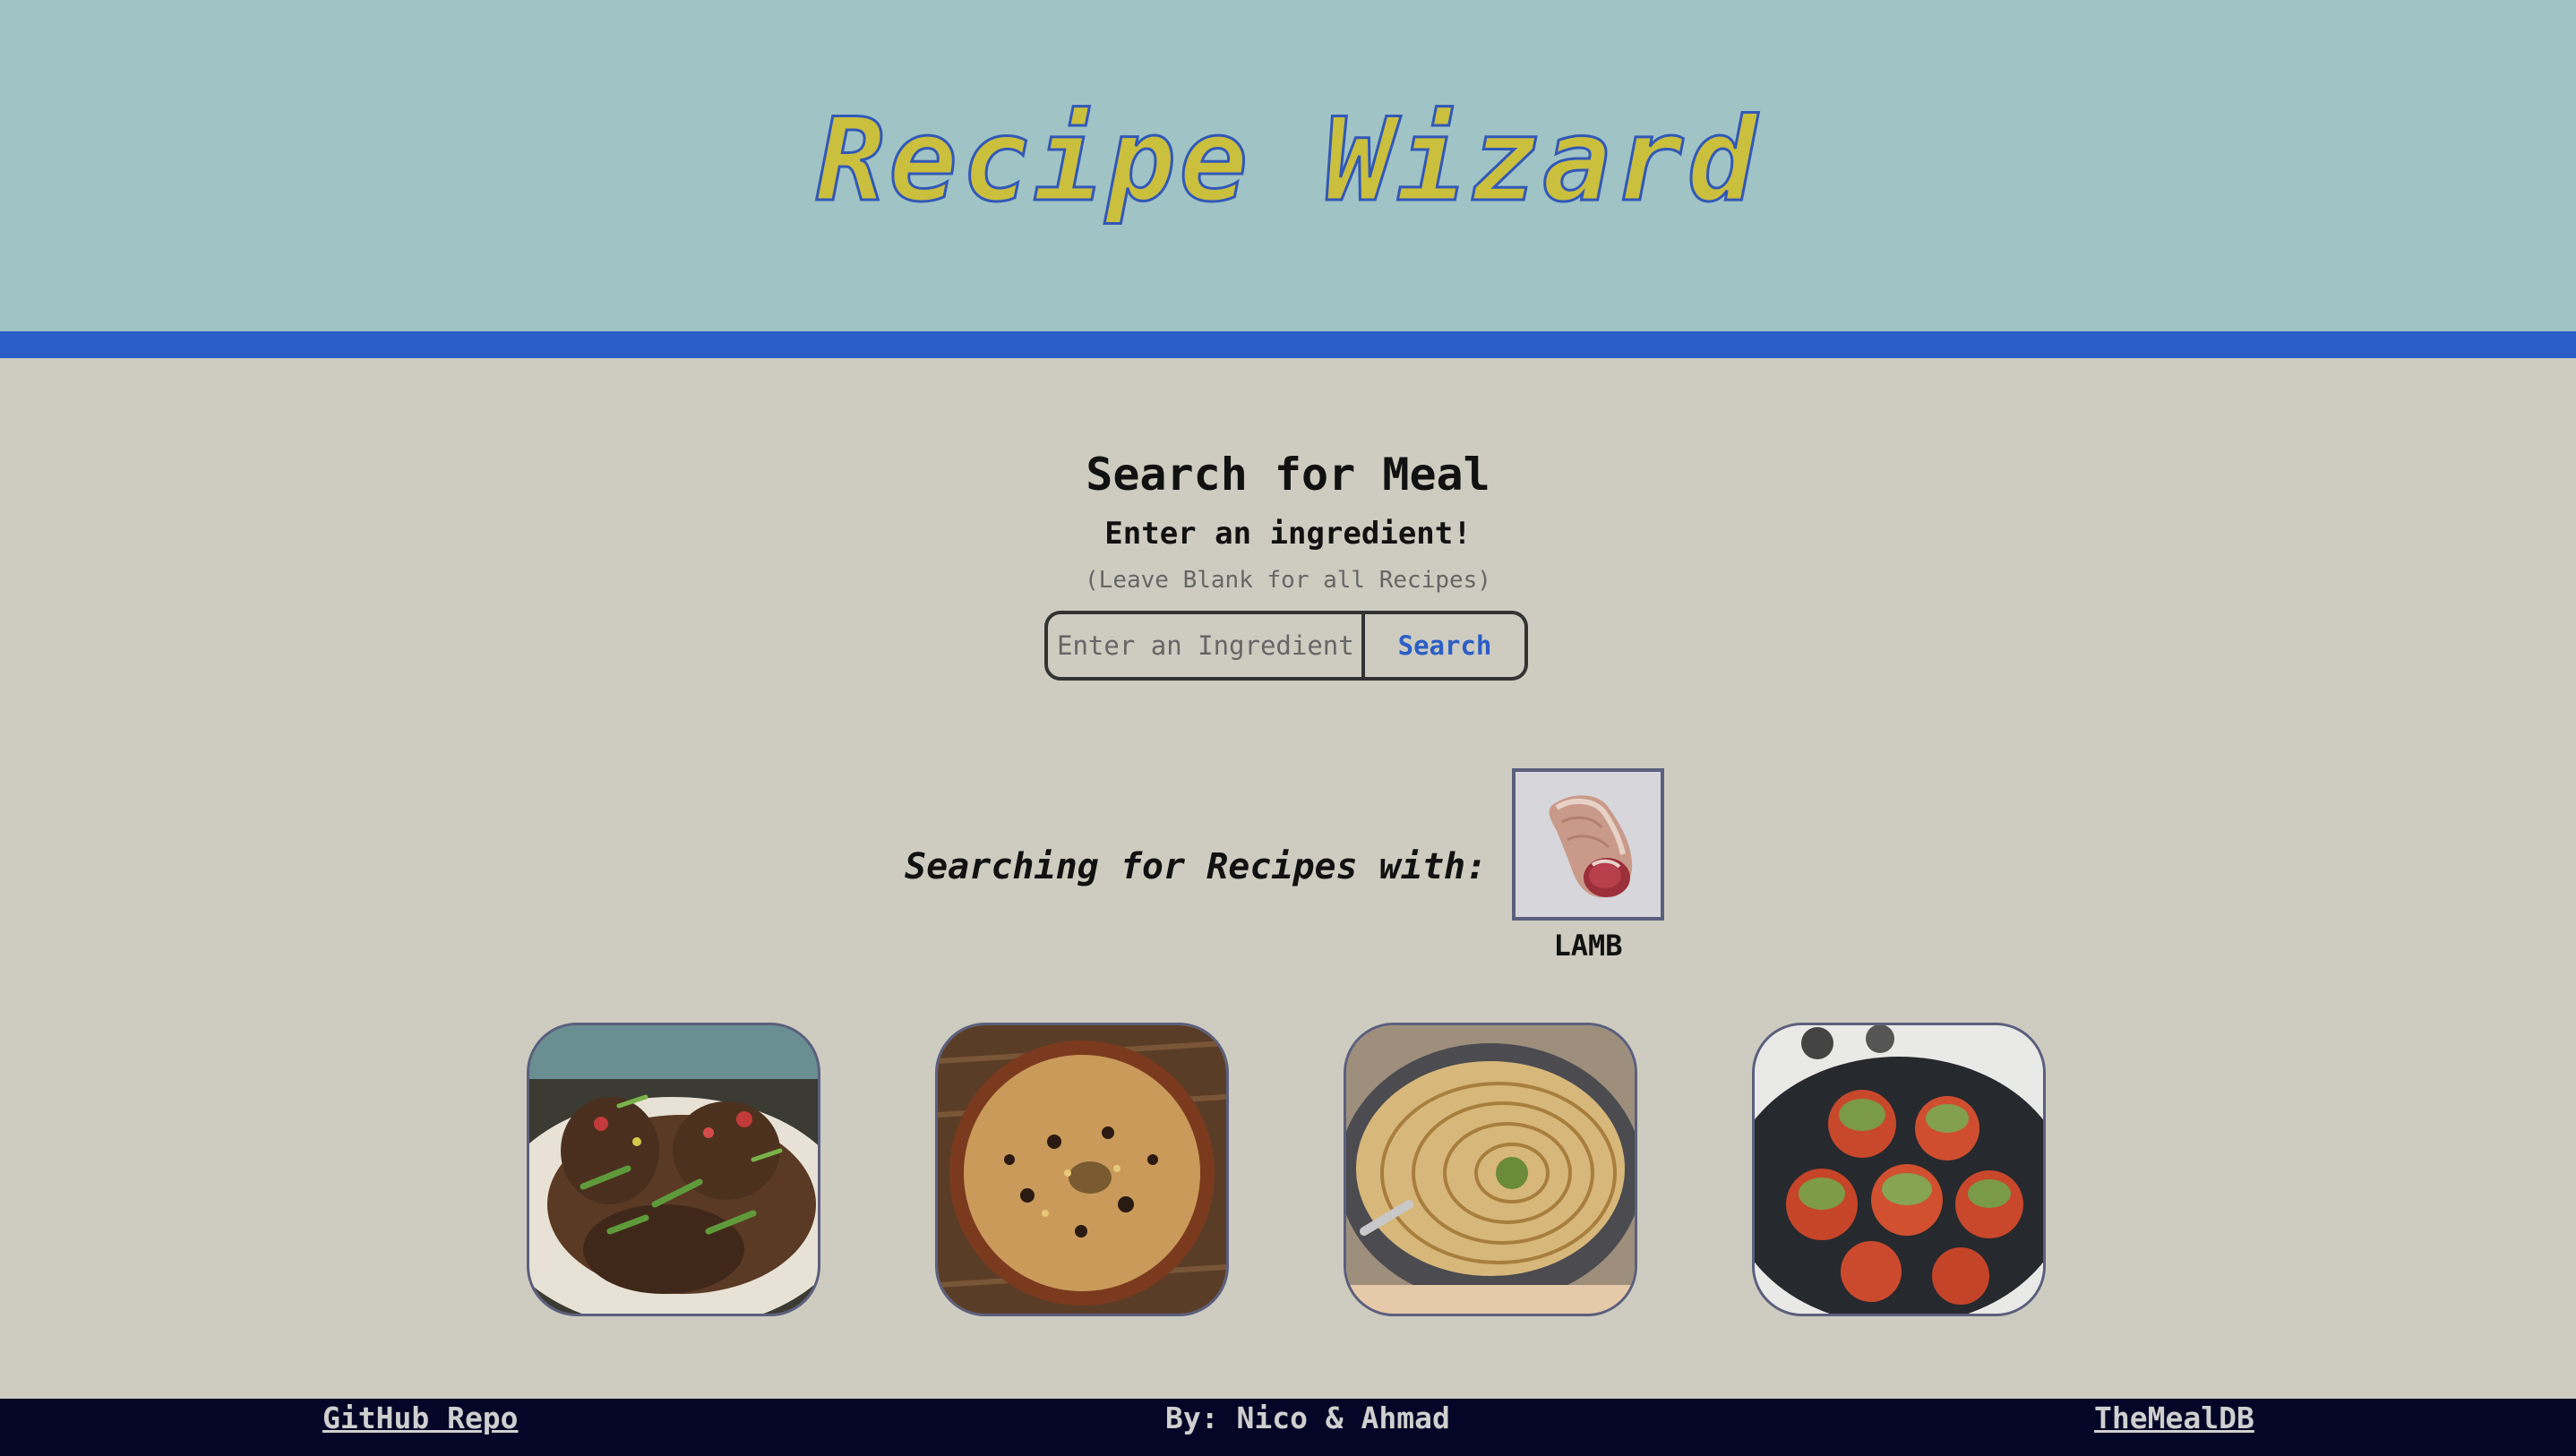  I want to click on search-button: Search, so click(1446, 646).